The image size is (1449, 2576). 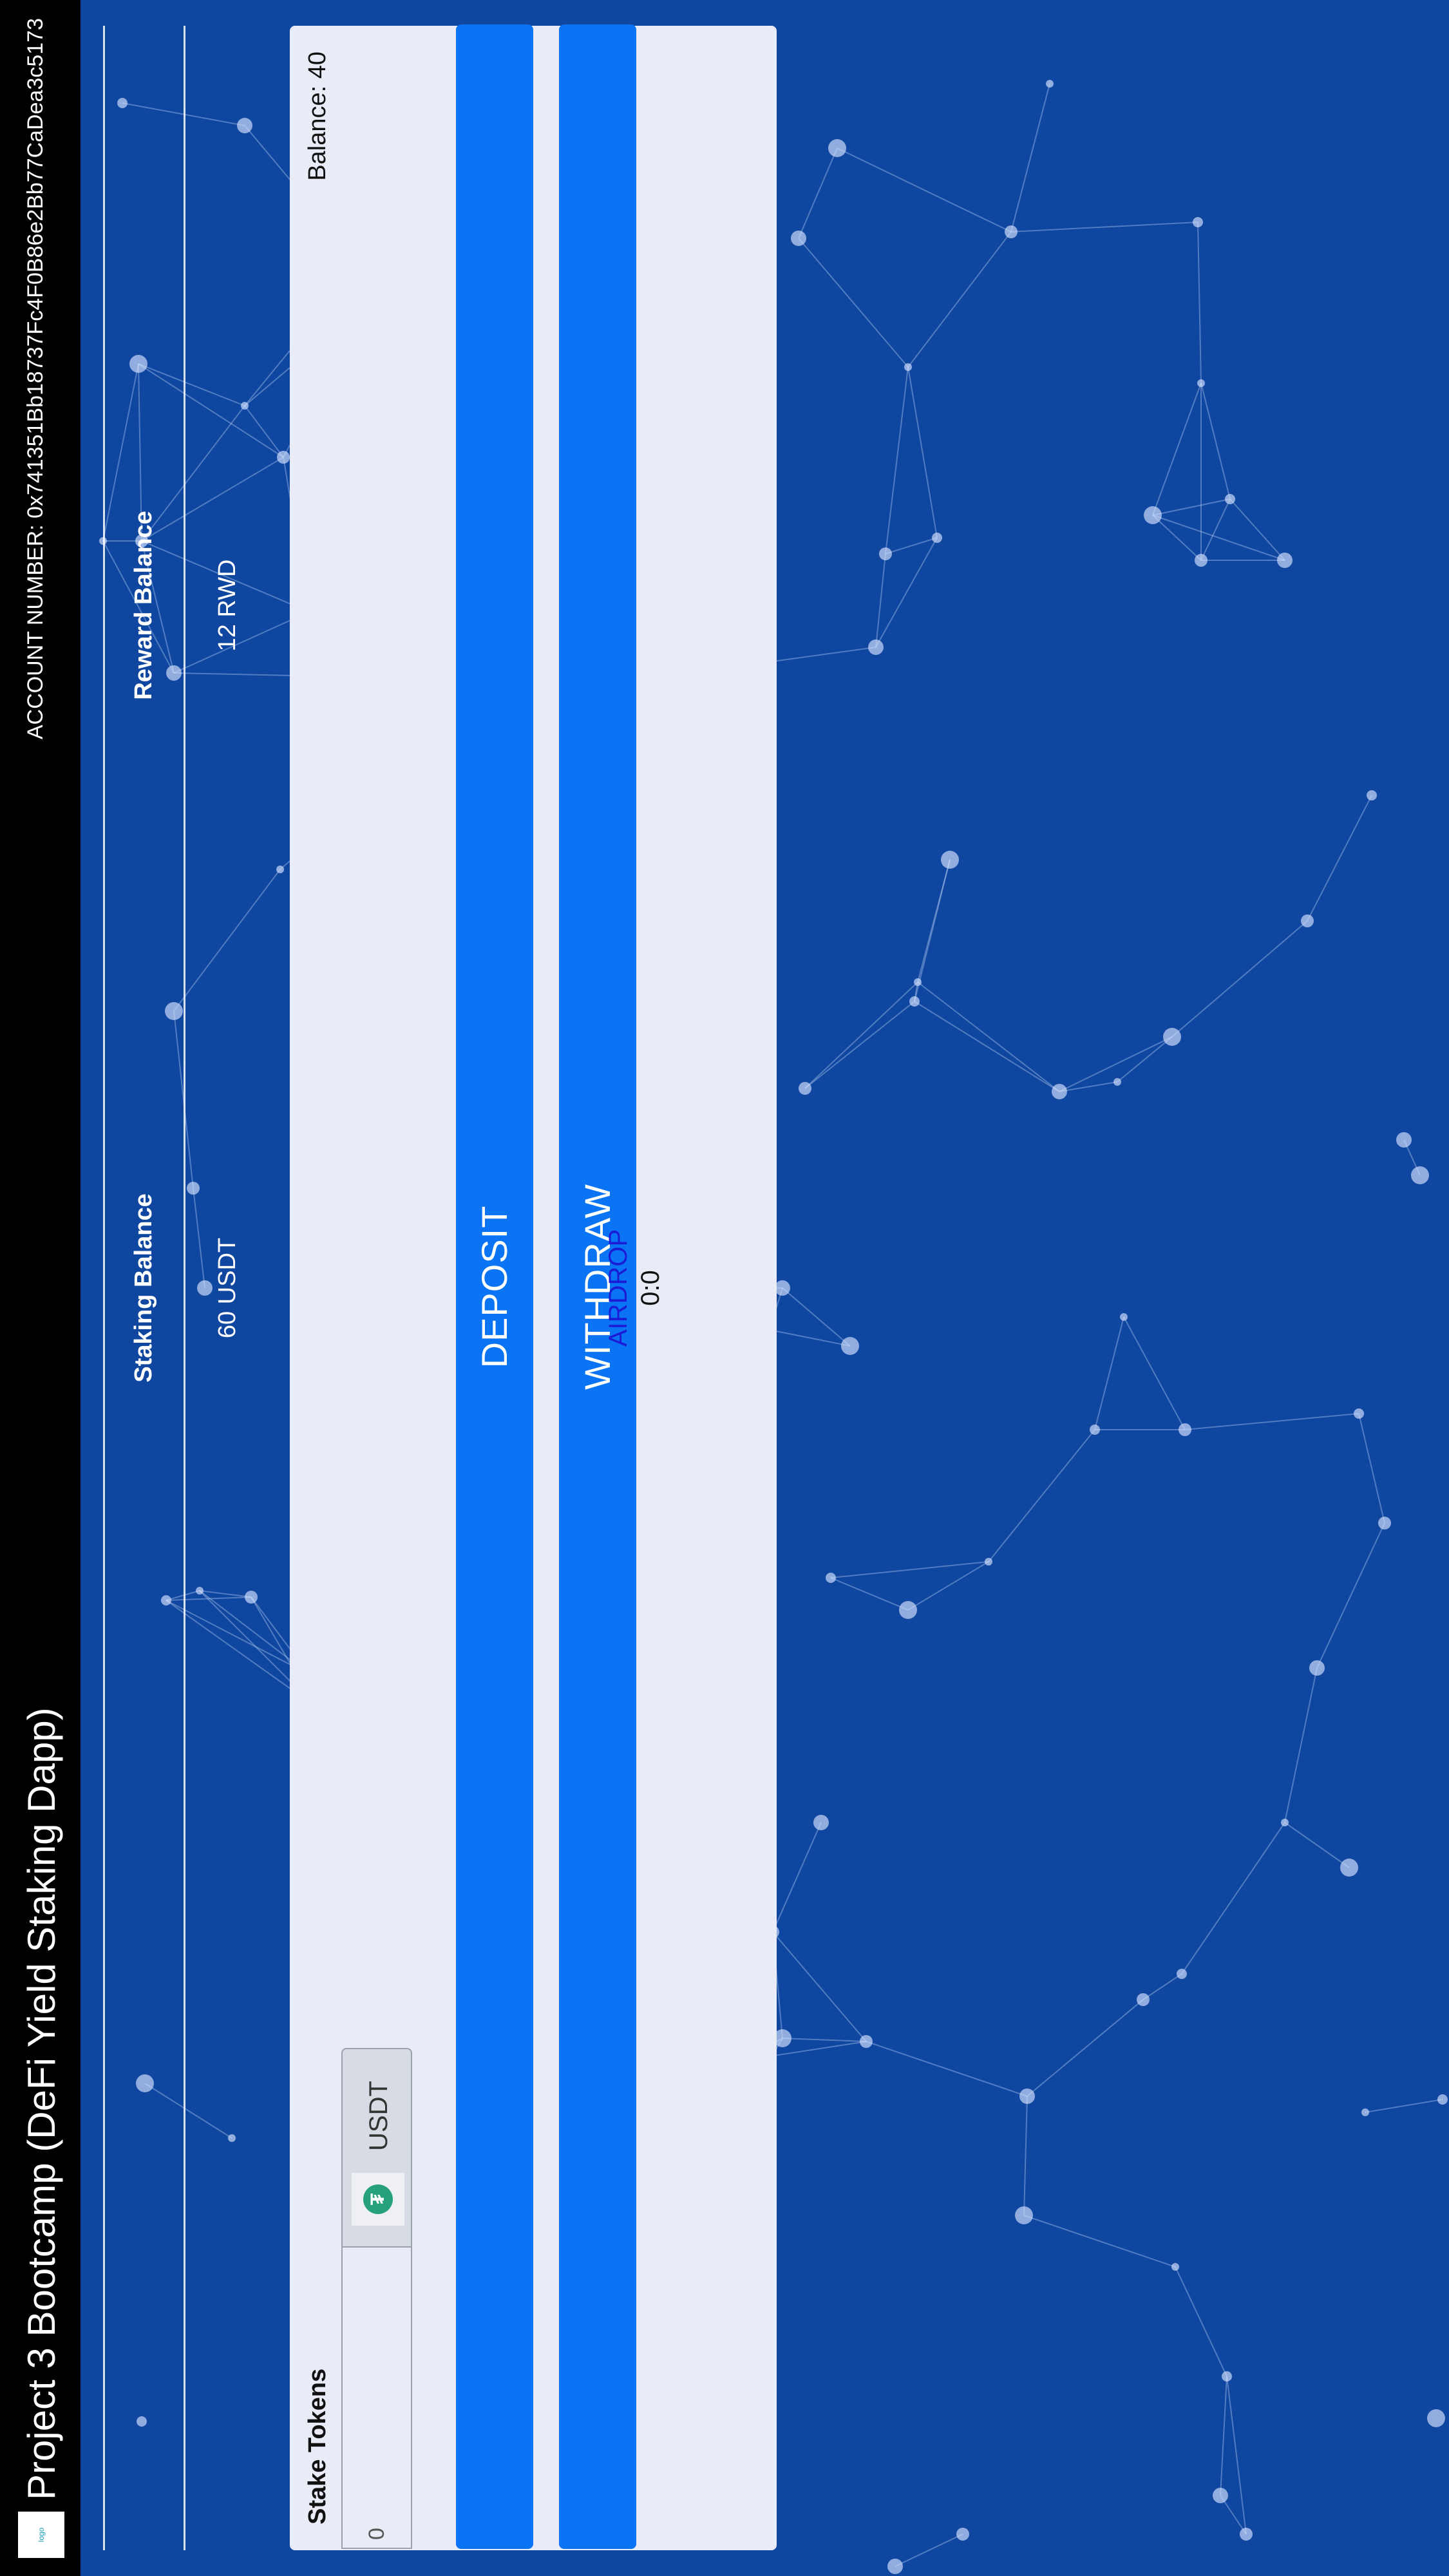 I want to click on stake-amount-input, so click(x=377, y=2397).